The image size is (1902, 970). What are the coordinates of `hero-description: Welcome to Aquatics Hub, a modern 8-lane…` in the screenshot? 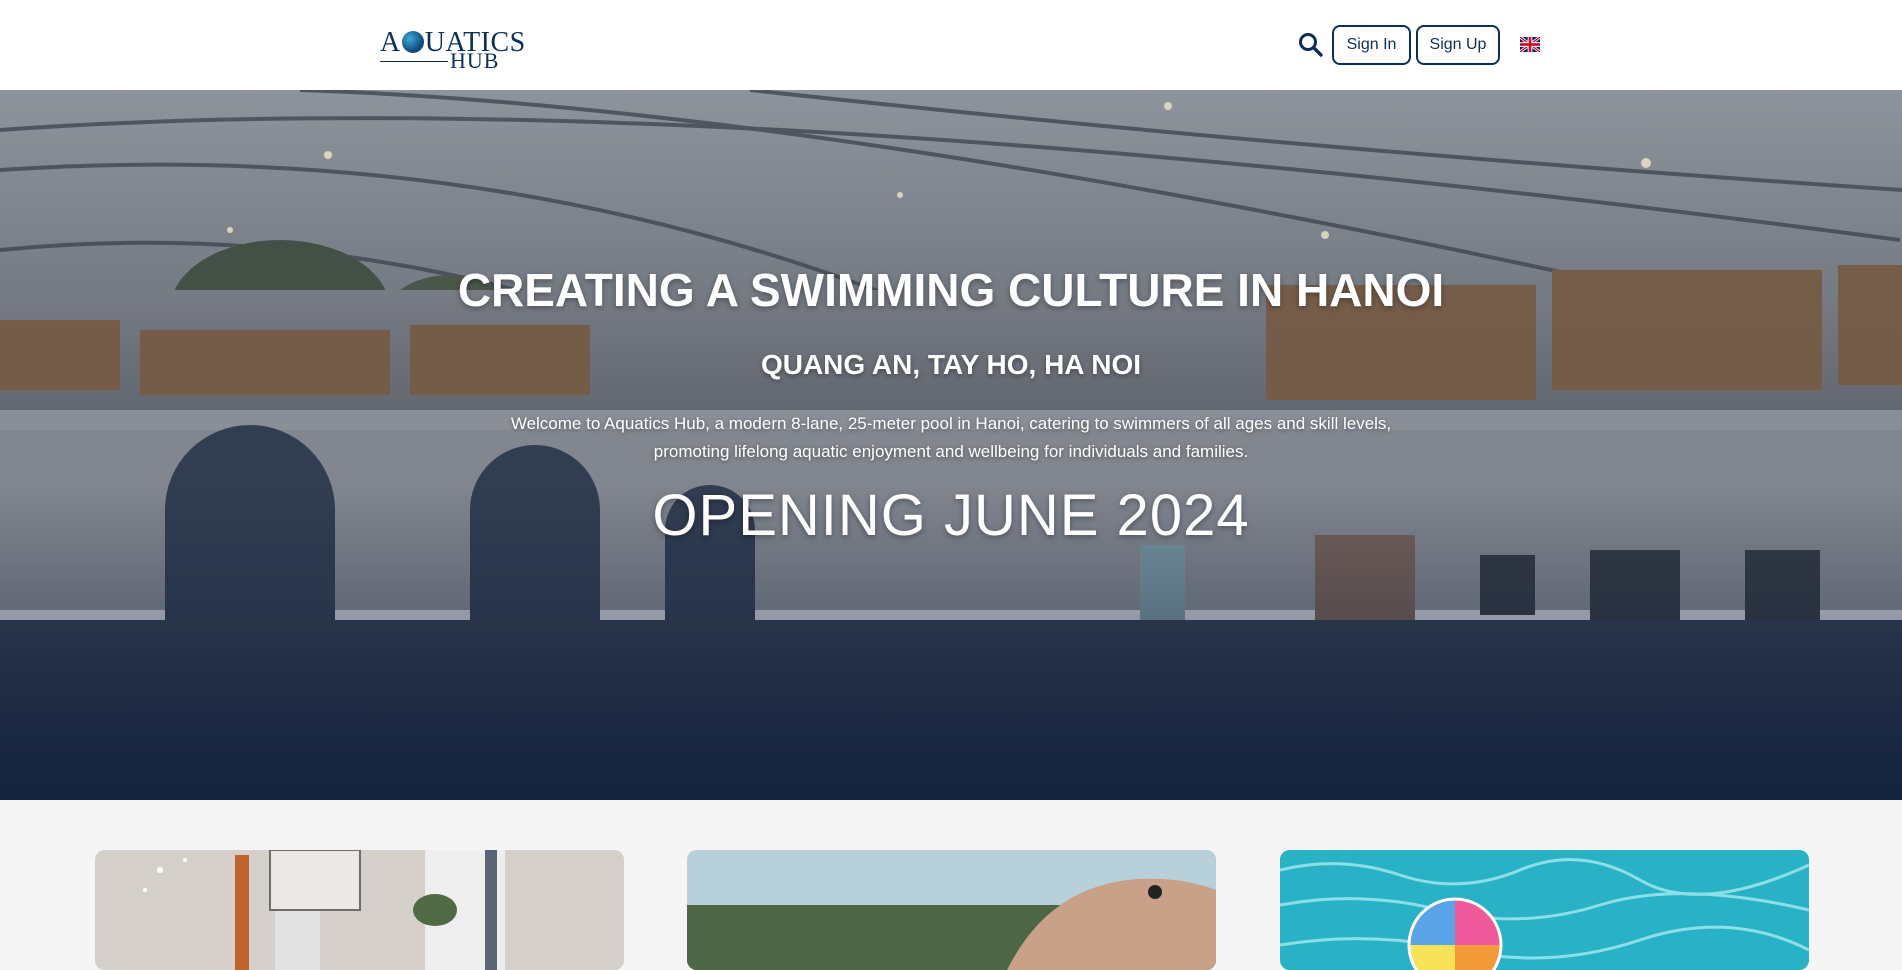 It's located at (951, 437).